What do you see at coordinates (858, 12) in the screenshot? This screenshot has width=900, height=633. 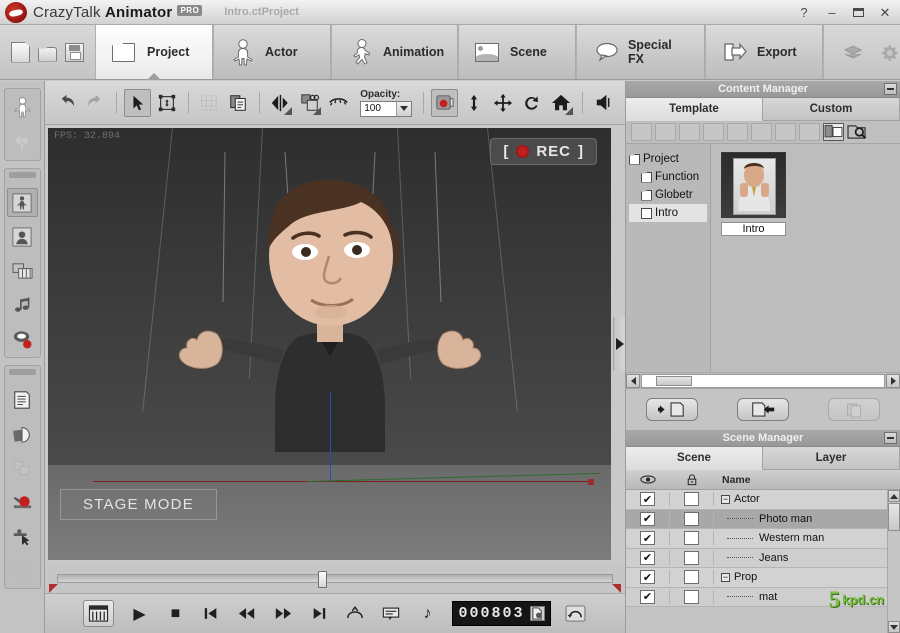 I see `maximize-button` at bounding box center [858, 12].